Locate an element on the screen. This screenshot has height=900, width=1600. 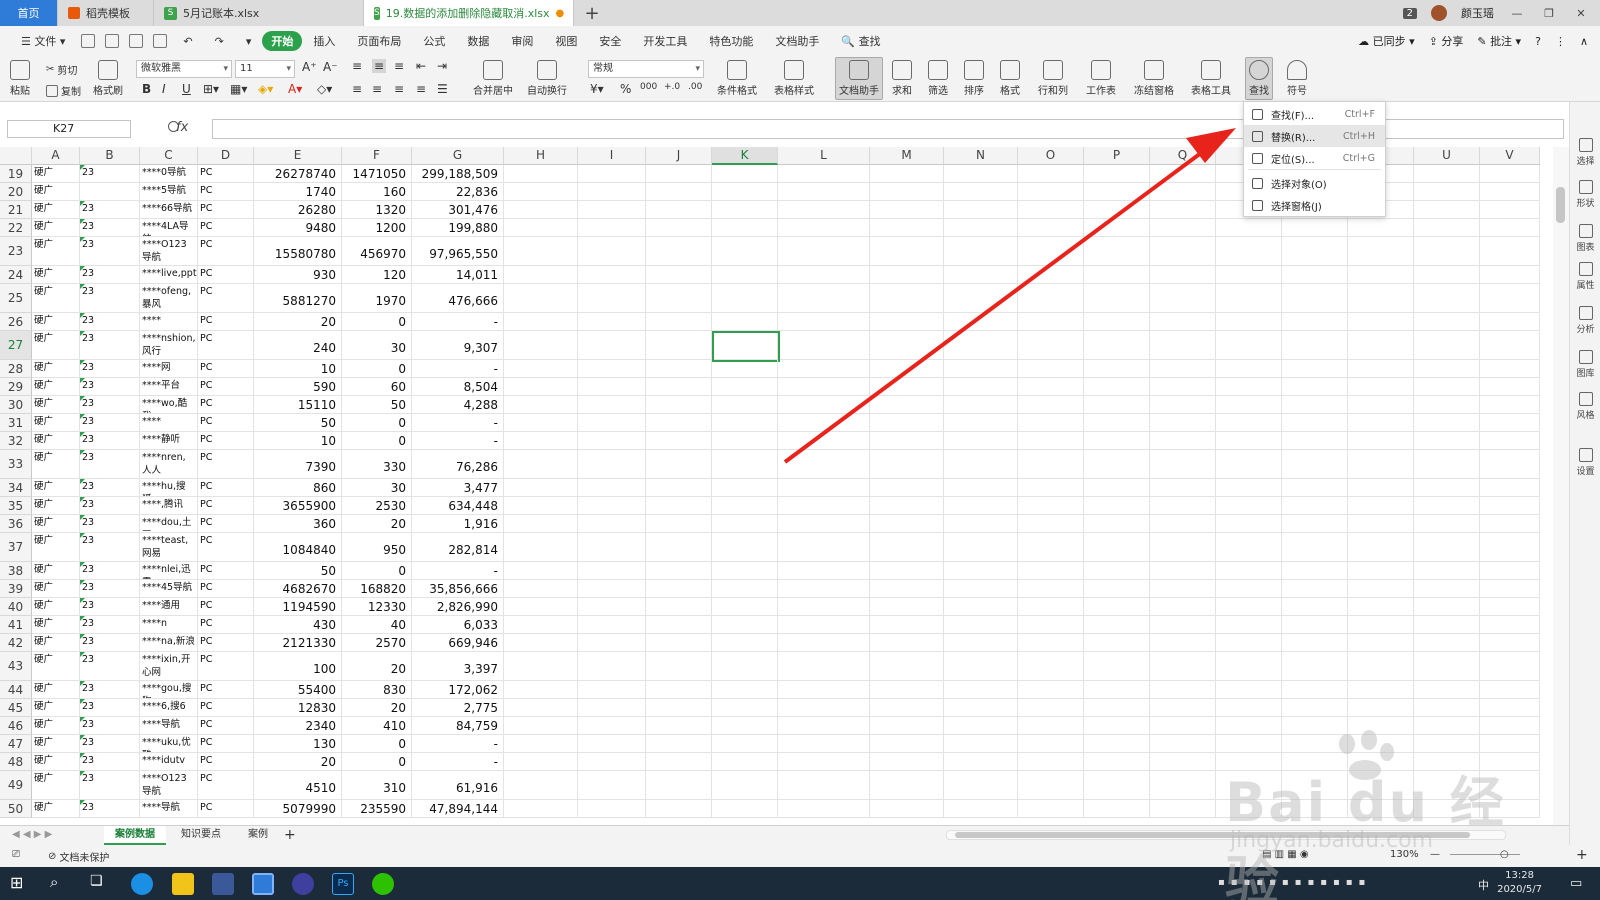
table-cell: 172,062 is located at coordinates (458, 690).